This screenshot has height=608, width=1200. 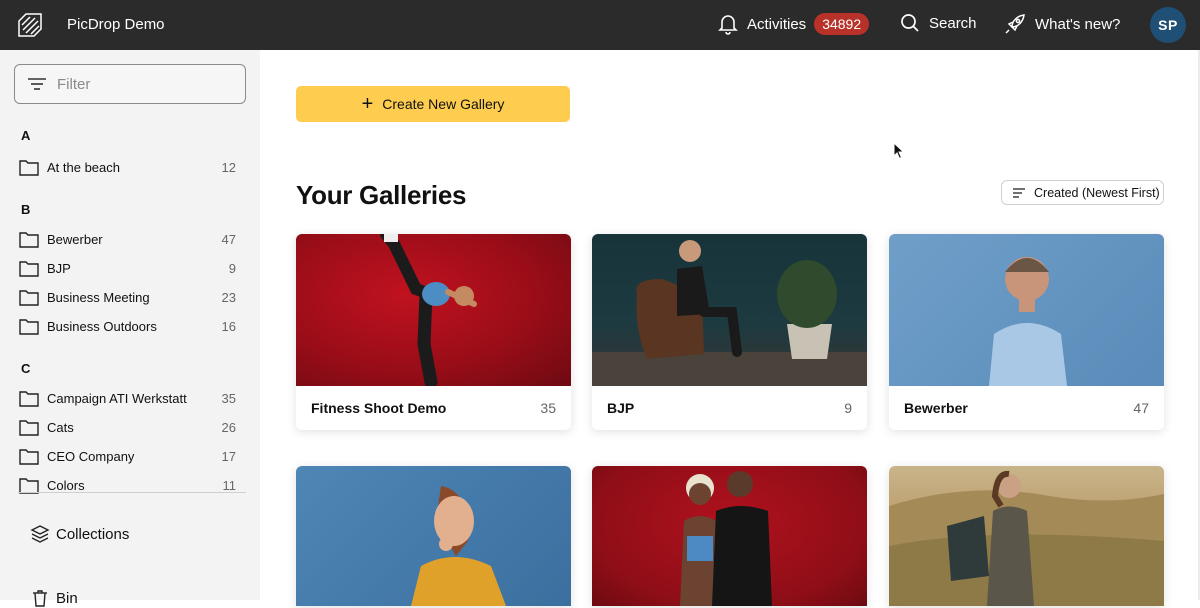 I want to click on gallery-card-name: BJP, so click(x=621, y=408).